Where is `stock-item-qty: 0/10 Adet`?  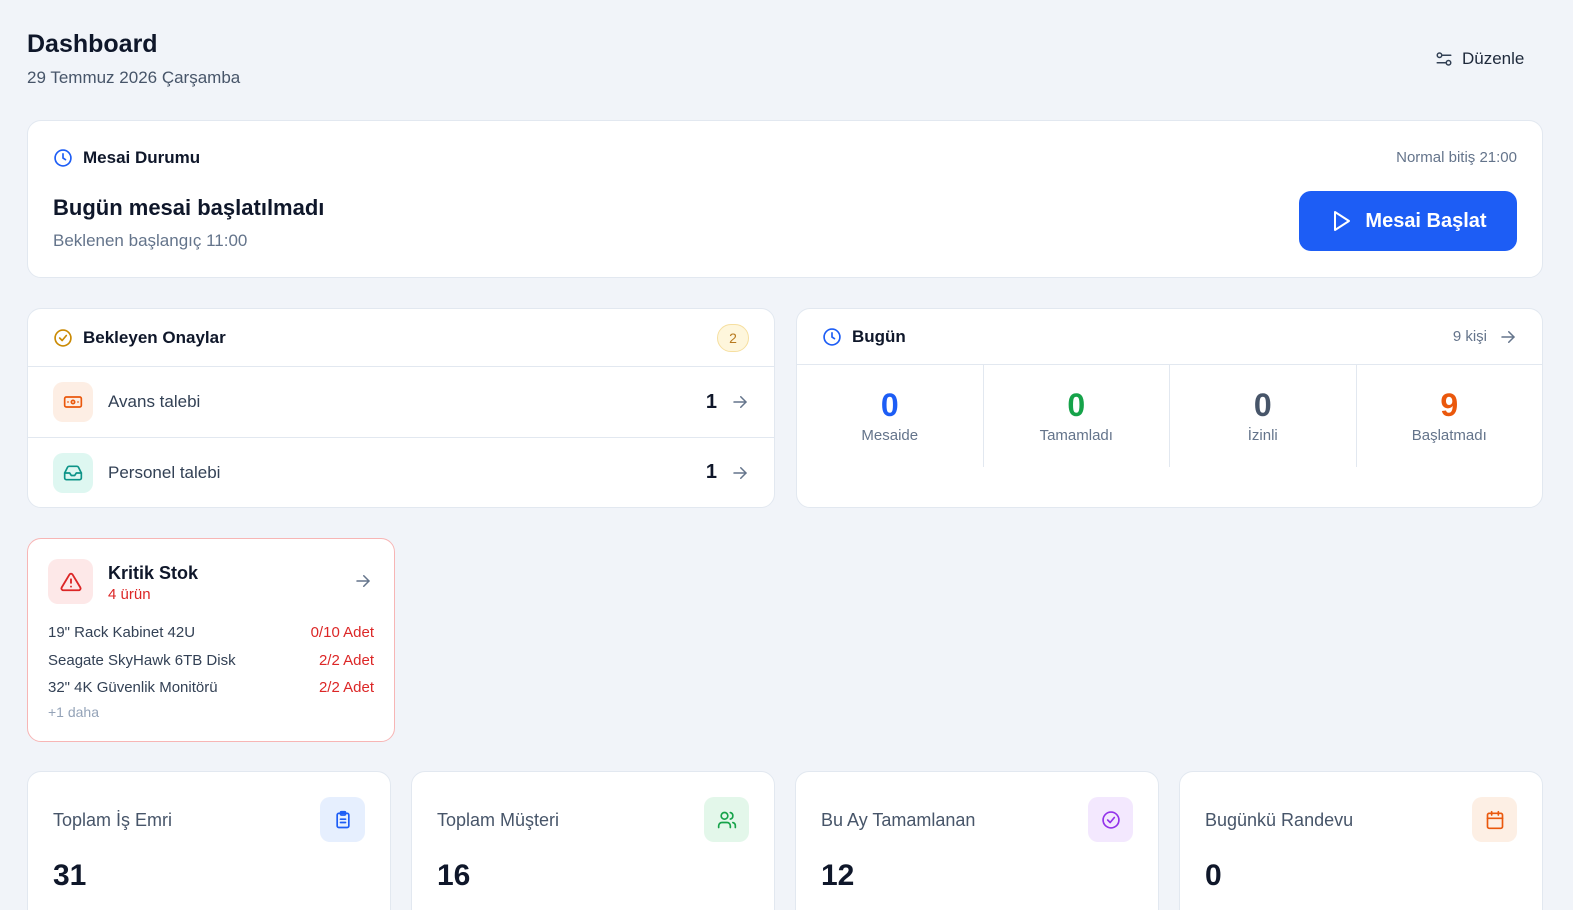
stock-item-qty: 0/10 Adet is located at coordinates (342, 633).